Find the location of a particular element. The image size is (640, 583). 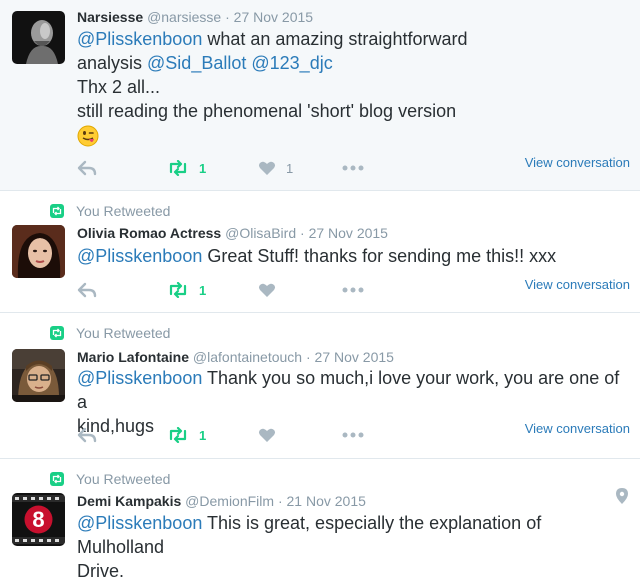

mention-link: @Sid_Ballot is located at coordinates (196, 63).